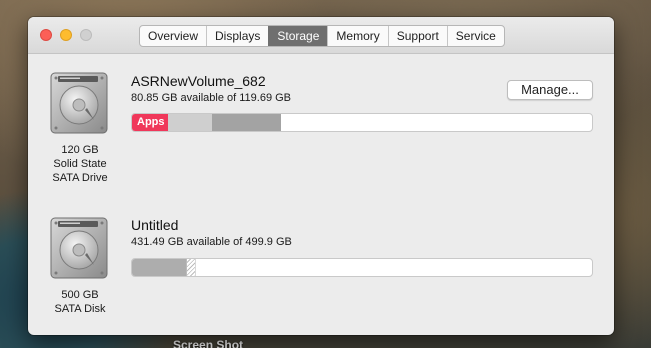 The width and height of the screenshot is (651, 348). Describe the element at coordinates (362, 122) in the screenshot. I see `disk-1-usage-bar: Apps` at that location.